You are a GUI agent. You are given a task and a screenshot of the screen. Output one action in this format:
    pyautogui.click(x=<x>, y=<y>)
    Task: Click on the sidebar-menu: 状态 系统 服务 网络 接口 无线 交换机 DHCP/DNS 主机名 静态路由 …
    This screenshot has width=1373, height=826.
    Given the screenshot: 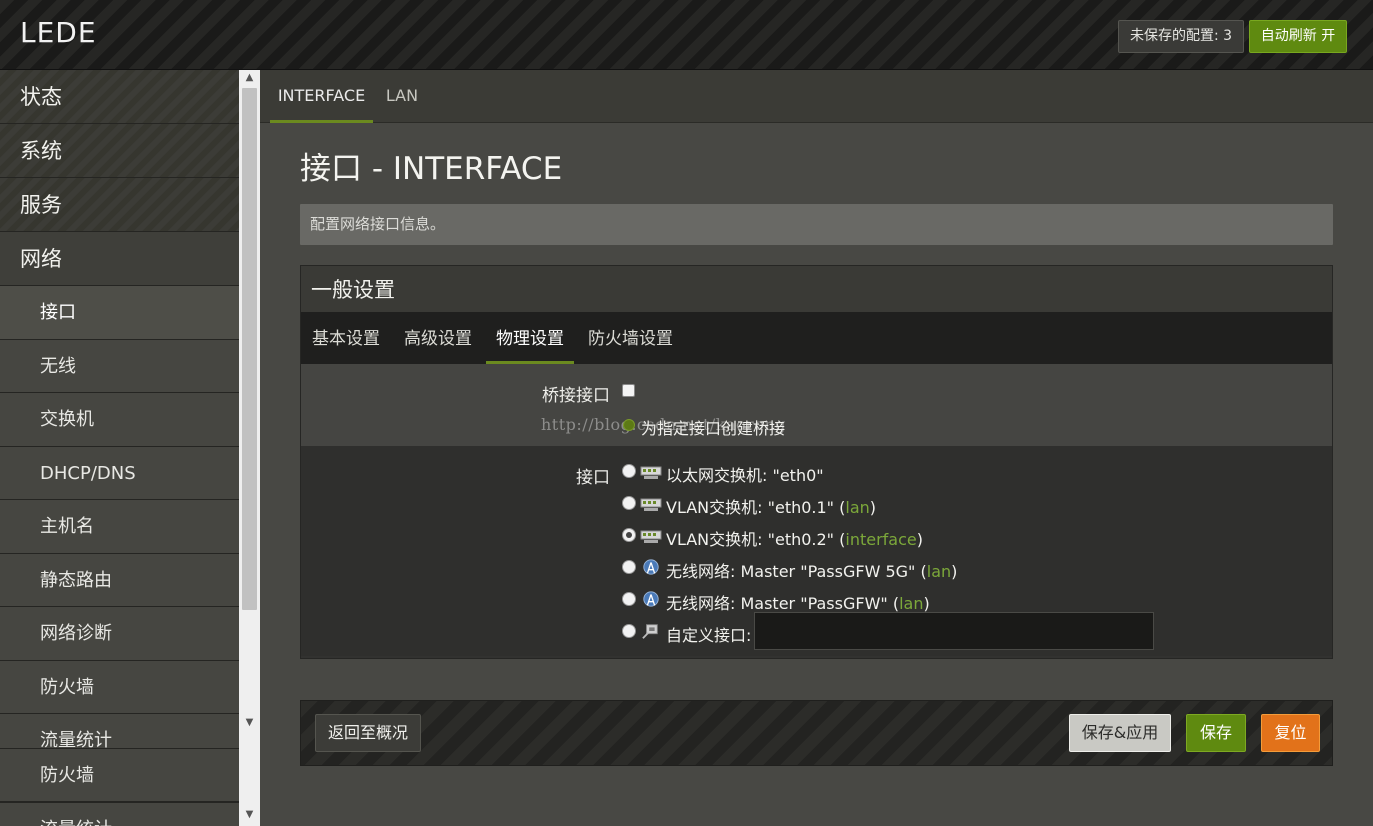 What is the action you would take?
    pyautogui.click(x=119, y=409)
    